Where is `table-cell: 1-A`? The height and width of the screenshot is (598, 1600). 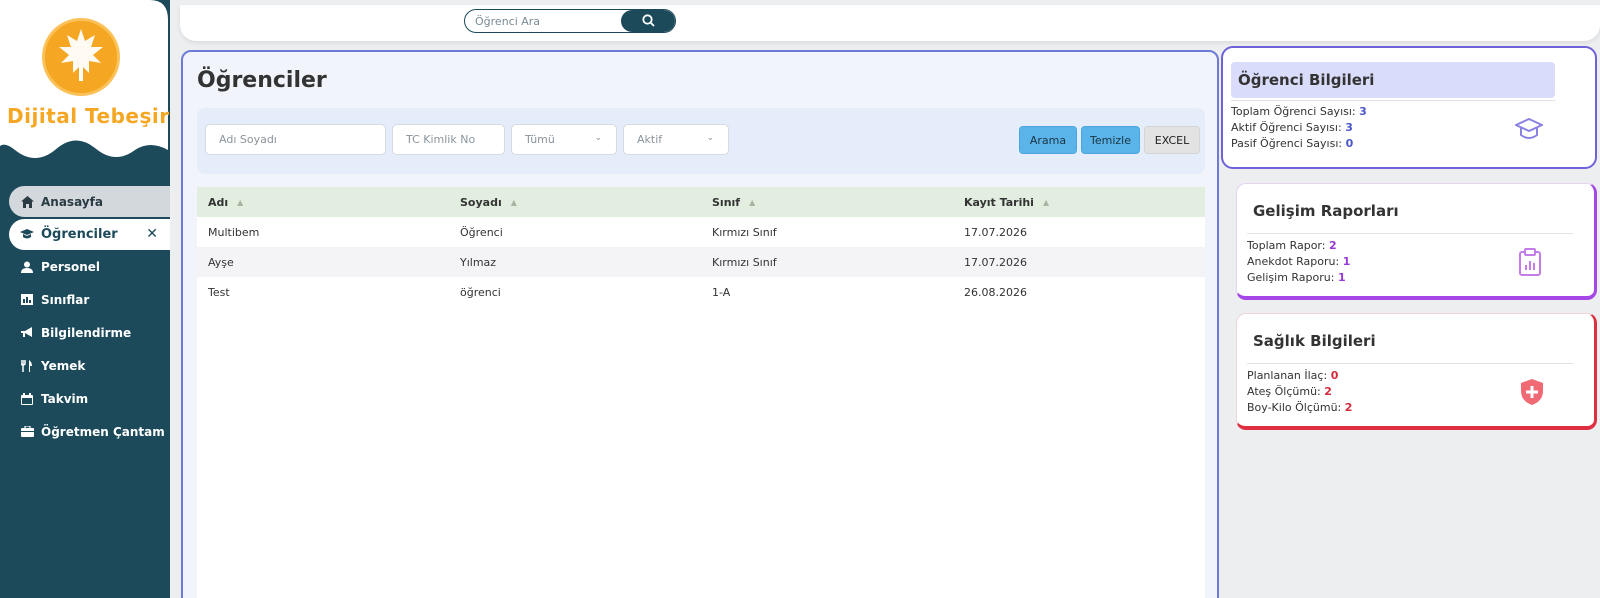 table-cell: 1-A is located at coordinates (721, 292).